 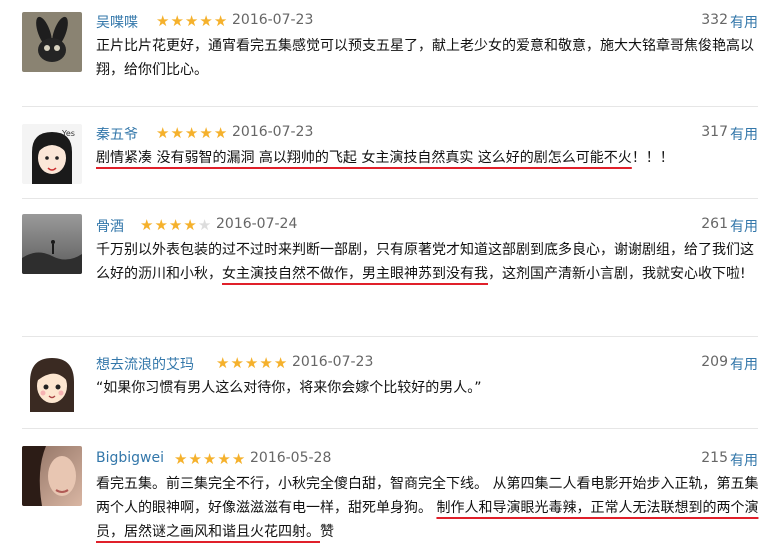 What do you see at coordinates (68, 133) in the screenshot?
I see `svg-text: Yes` at bounding box center [68, 133].